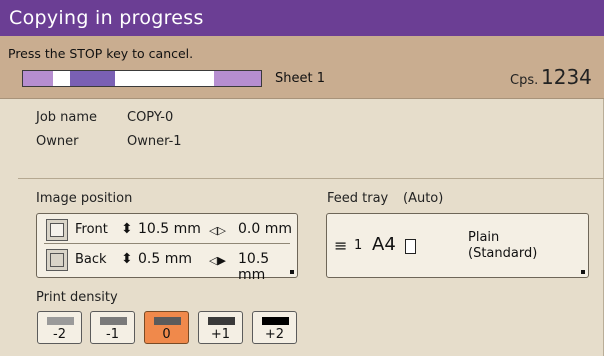  Describe the element at coordinates (384, 244) in the screenshot. I see `paper-size: A4` at that location.